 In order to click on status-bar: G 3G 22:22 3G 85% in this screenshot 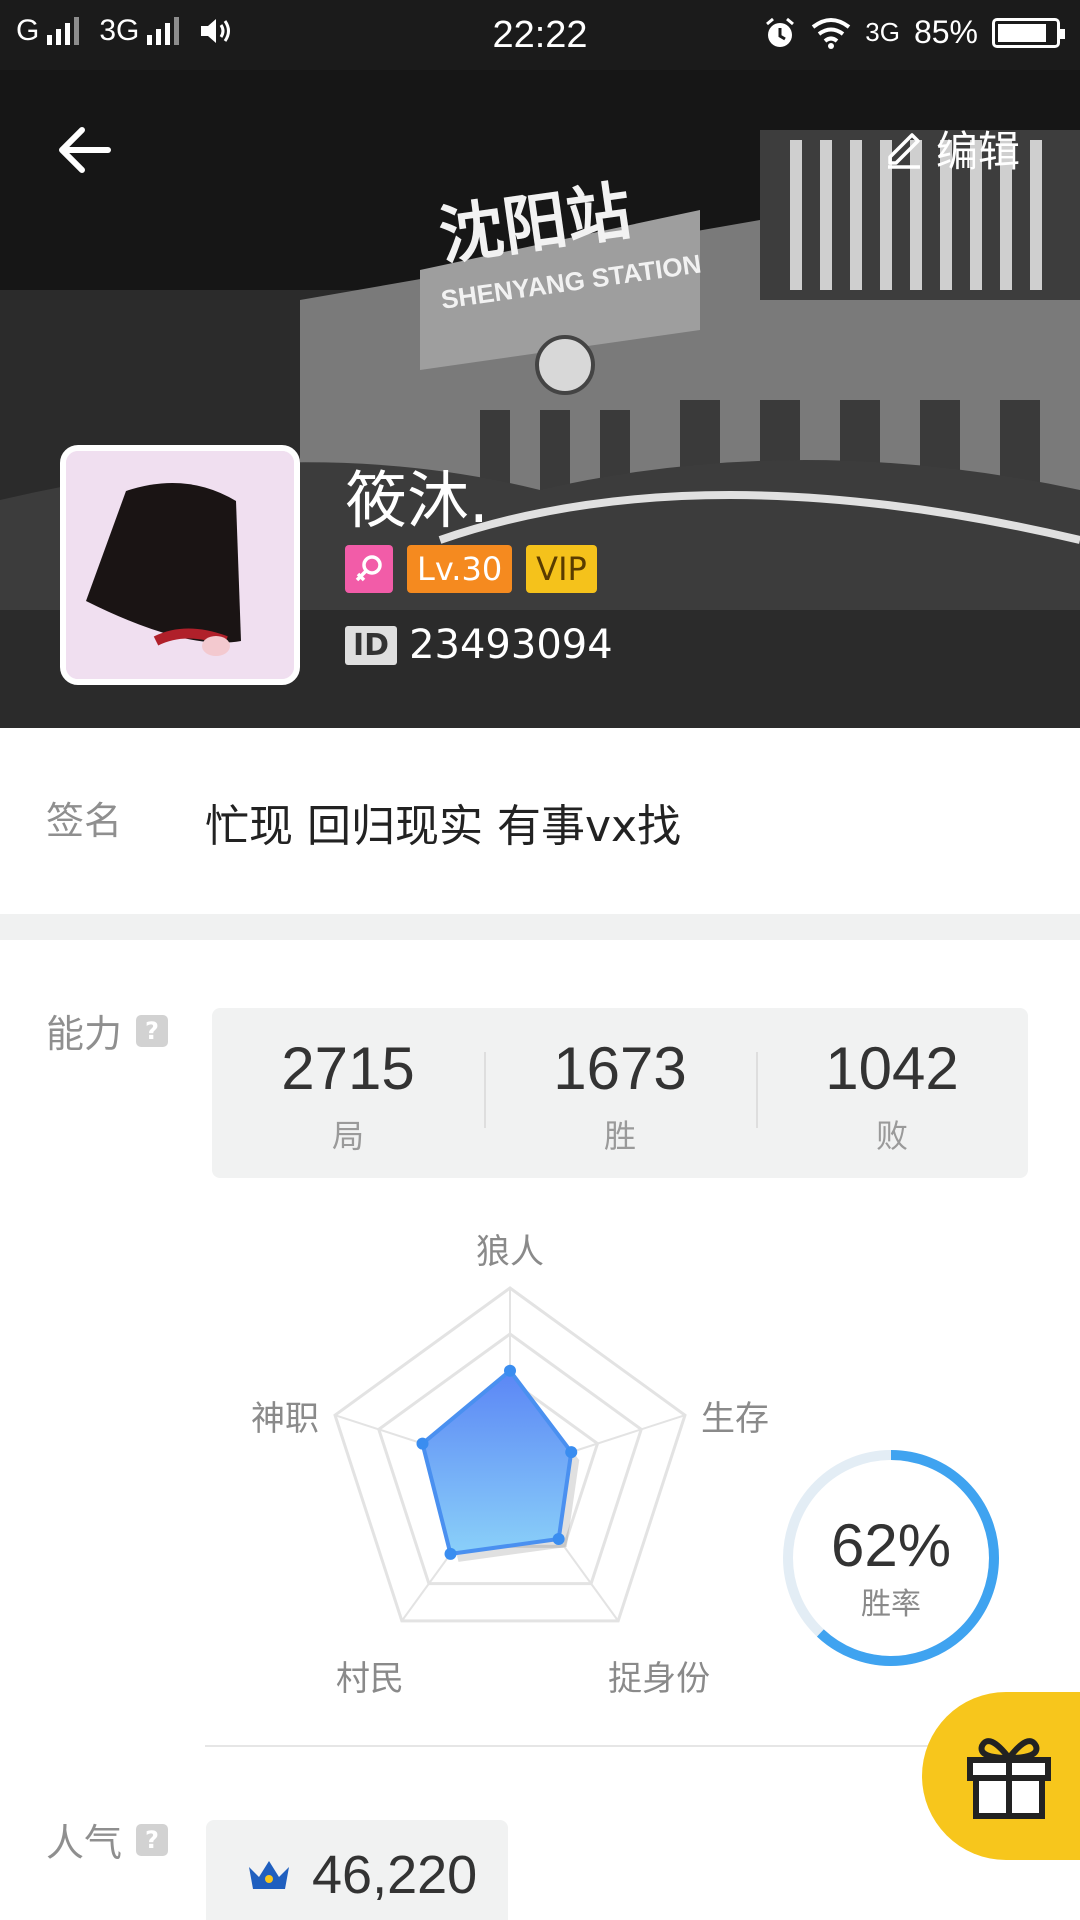, I will do `click(540, 35)`.